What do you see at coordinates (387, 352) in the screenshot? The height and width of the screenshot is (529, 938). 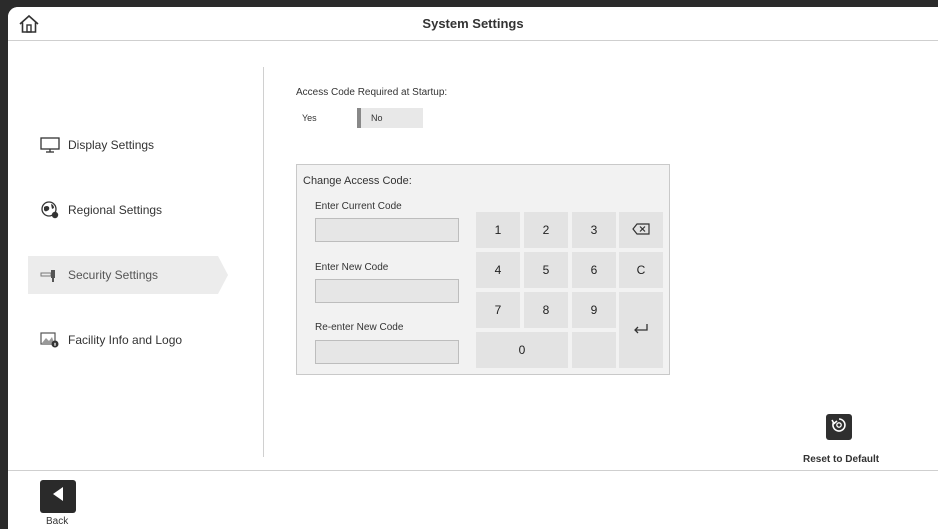 I see `reenter-code-field` at bounding box center [387, 352].